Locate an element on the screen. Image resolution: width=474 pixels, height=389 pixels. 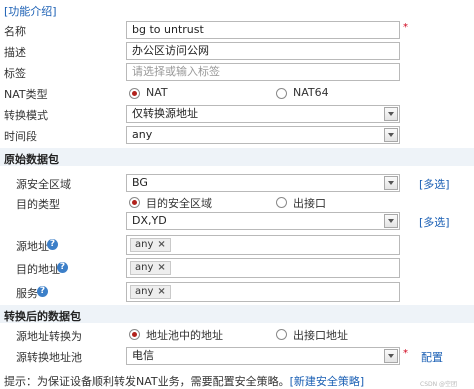
src-address-tag: any × is located at coordinates (150, 245).